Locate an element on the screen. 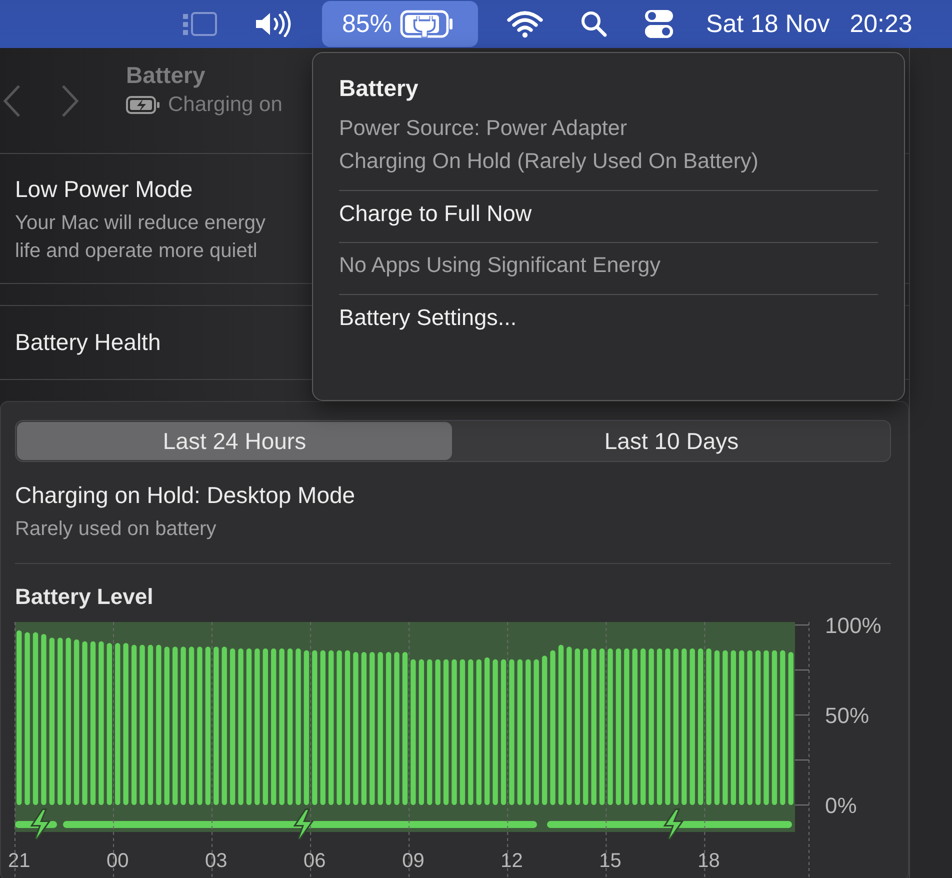 This screenshot has width=952, height=878. charging-status-title: Charging on Hold: Desktop Mode is located at coordinates (185, 495).